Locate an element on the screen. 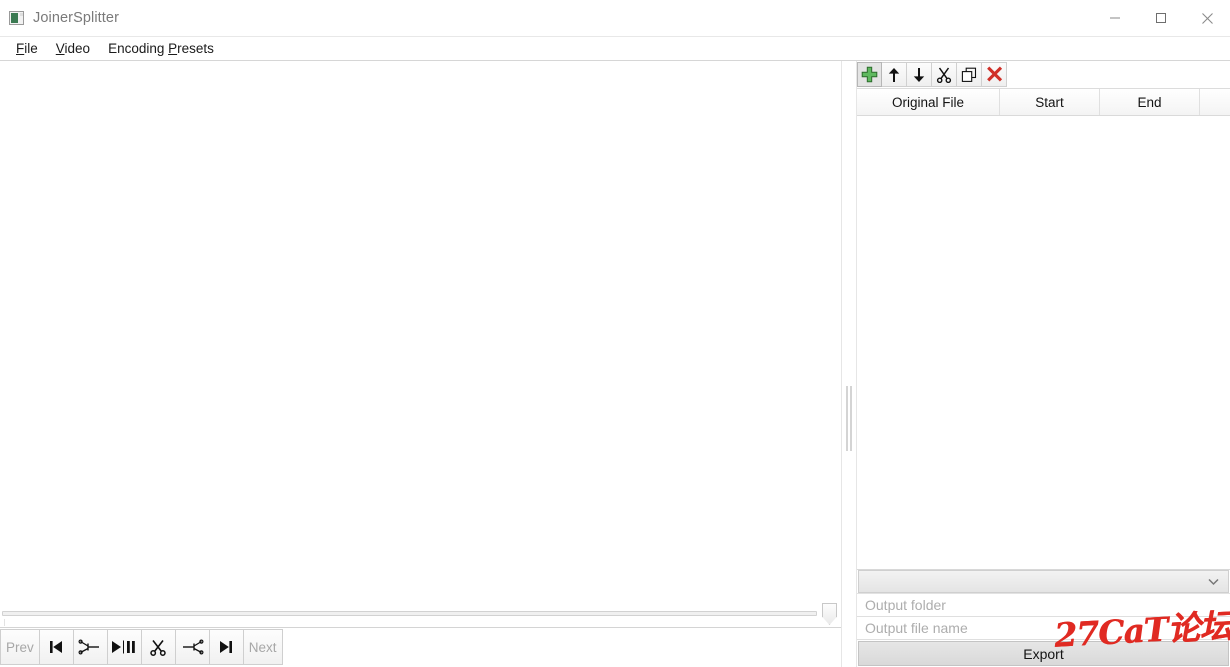 The image size is (1230, 667). move-down-button is located at coordinates (919, 74).